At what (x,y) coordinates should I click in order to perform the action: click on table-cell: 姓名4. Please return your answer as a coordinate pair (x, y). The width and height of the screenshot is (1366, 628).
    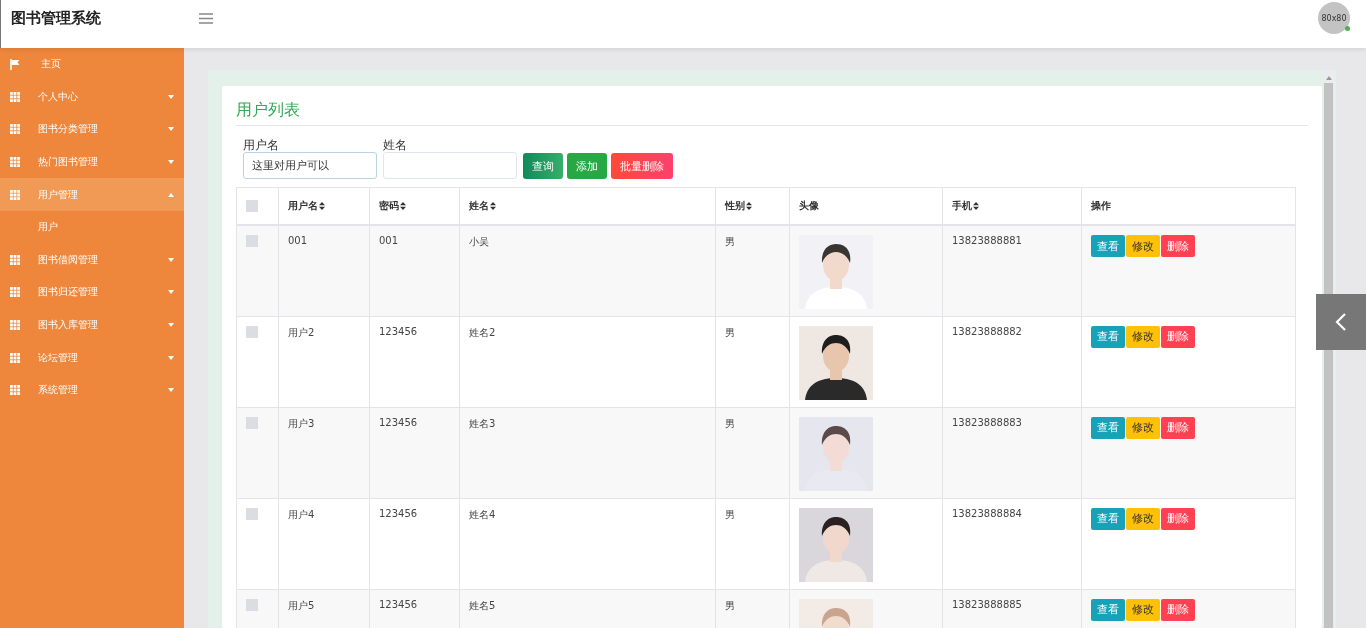
    Looking at the image, I should click on (482, 514).